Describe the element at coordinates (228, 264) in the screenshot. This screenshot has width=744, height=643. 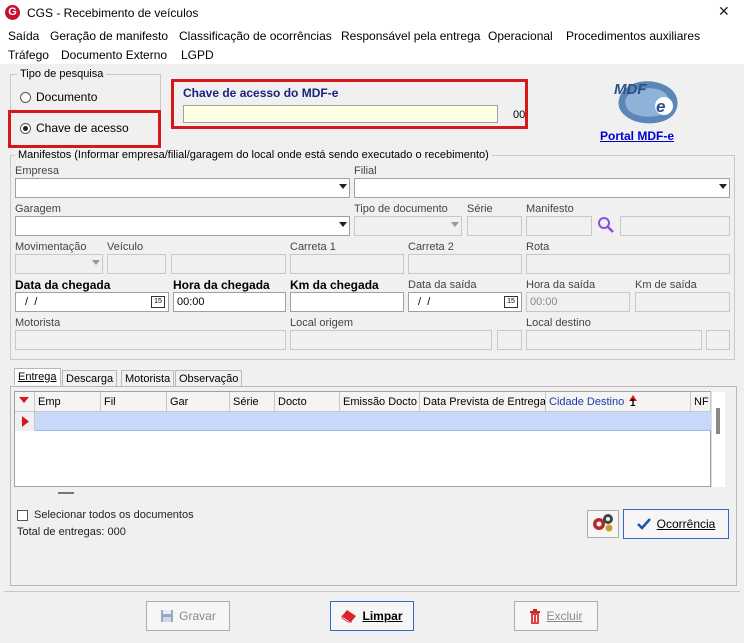
I see `veiculo-desc-field` at that location.